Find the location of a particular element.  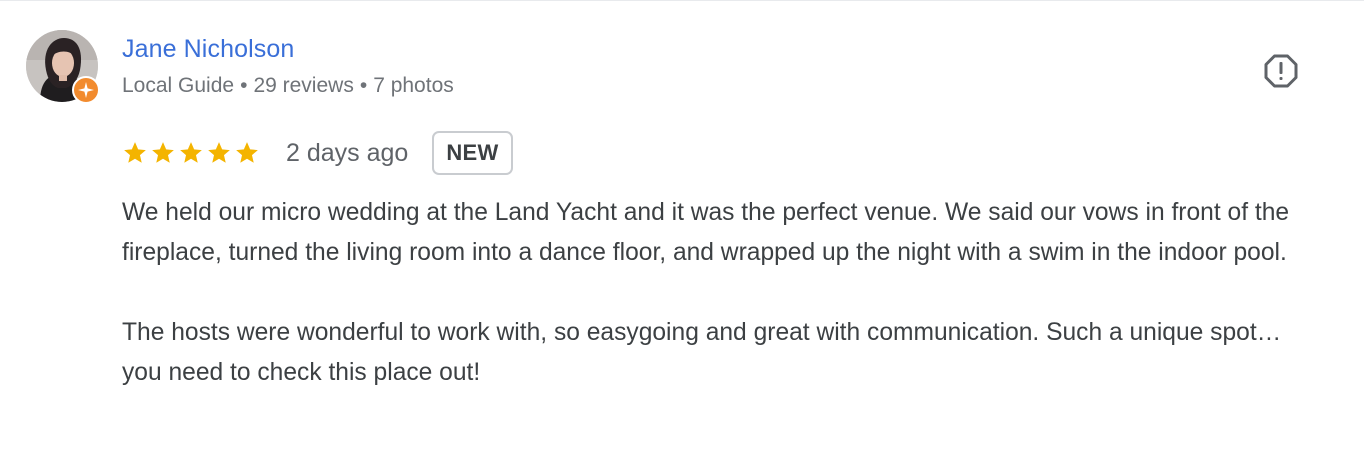

author-photo-count: 7 photos is located at coordinates (413, 85).